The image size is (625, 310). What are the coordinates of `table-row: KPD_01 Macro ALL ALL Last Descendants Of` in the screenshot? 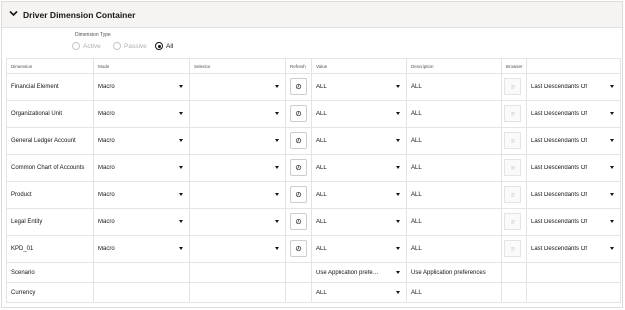 It's located at (313, 249).